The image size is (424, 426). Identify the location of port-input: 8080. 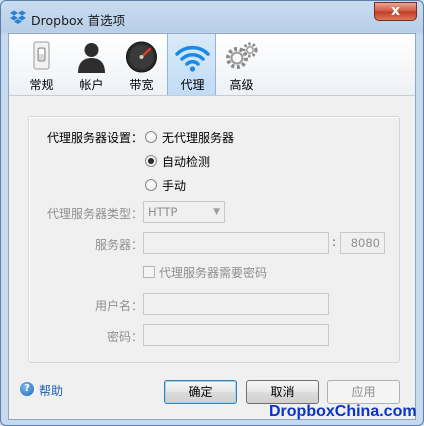
(362, 243).